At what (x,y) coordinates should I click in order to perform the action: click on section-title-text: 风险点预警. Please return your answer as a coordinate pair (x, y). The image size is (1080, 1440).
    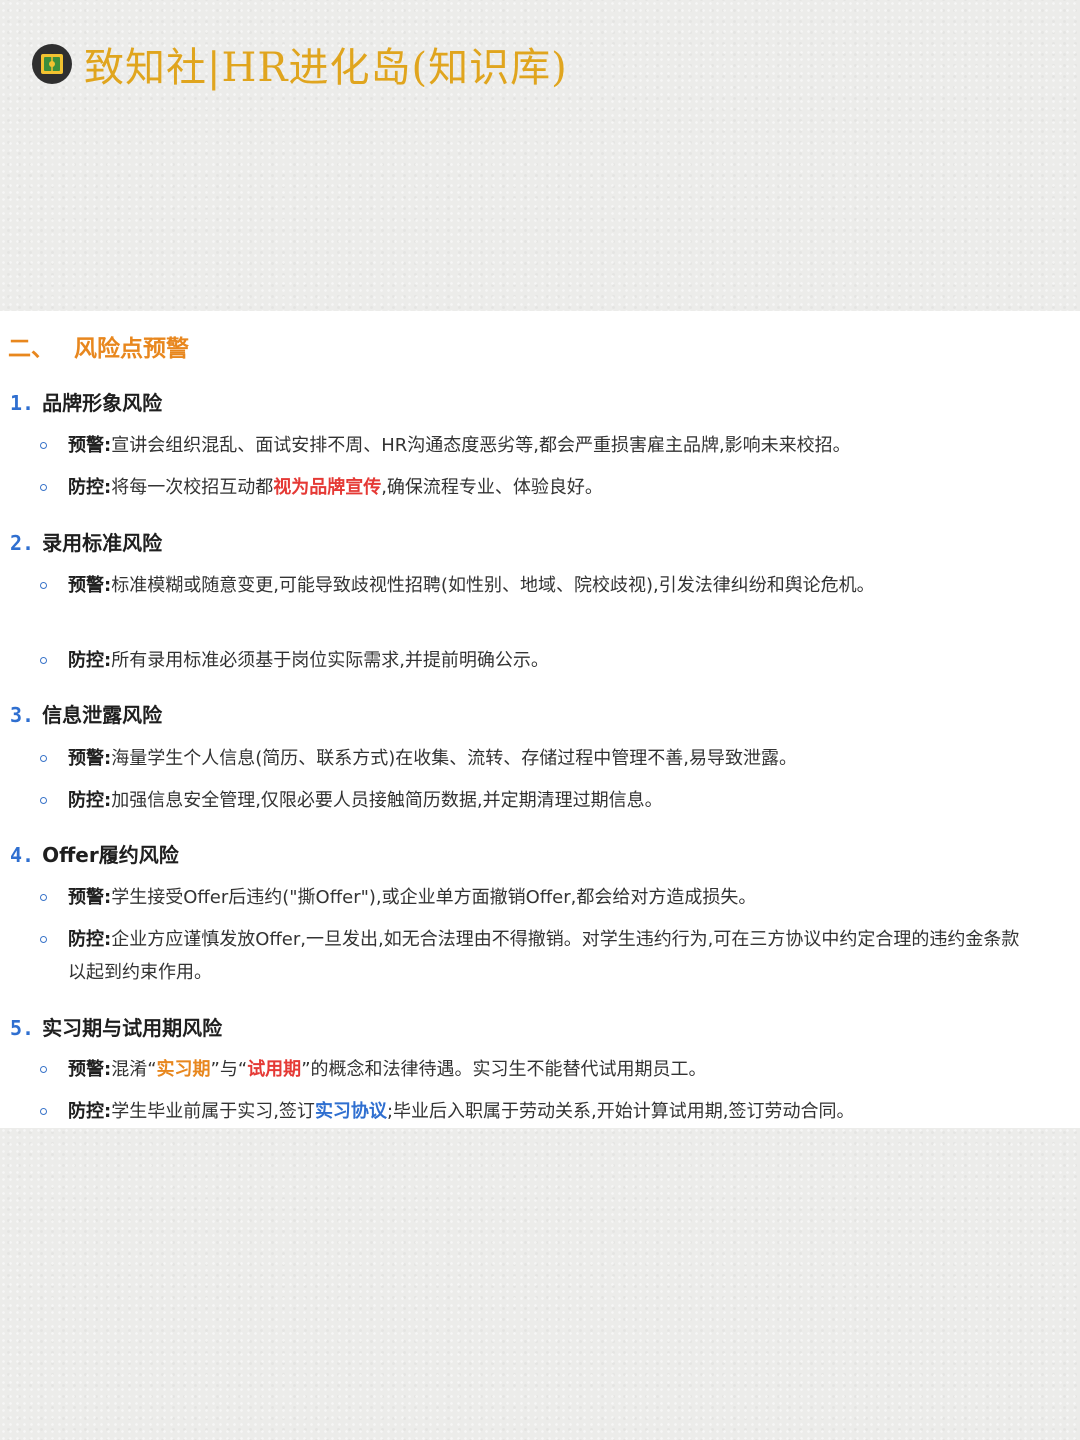
    Looking at the image, I should click on (131, 349).